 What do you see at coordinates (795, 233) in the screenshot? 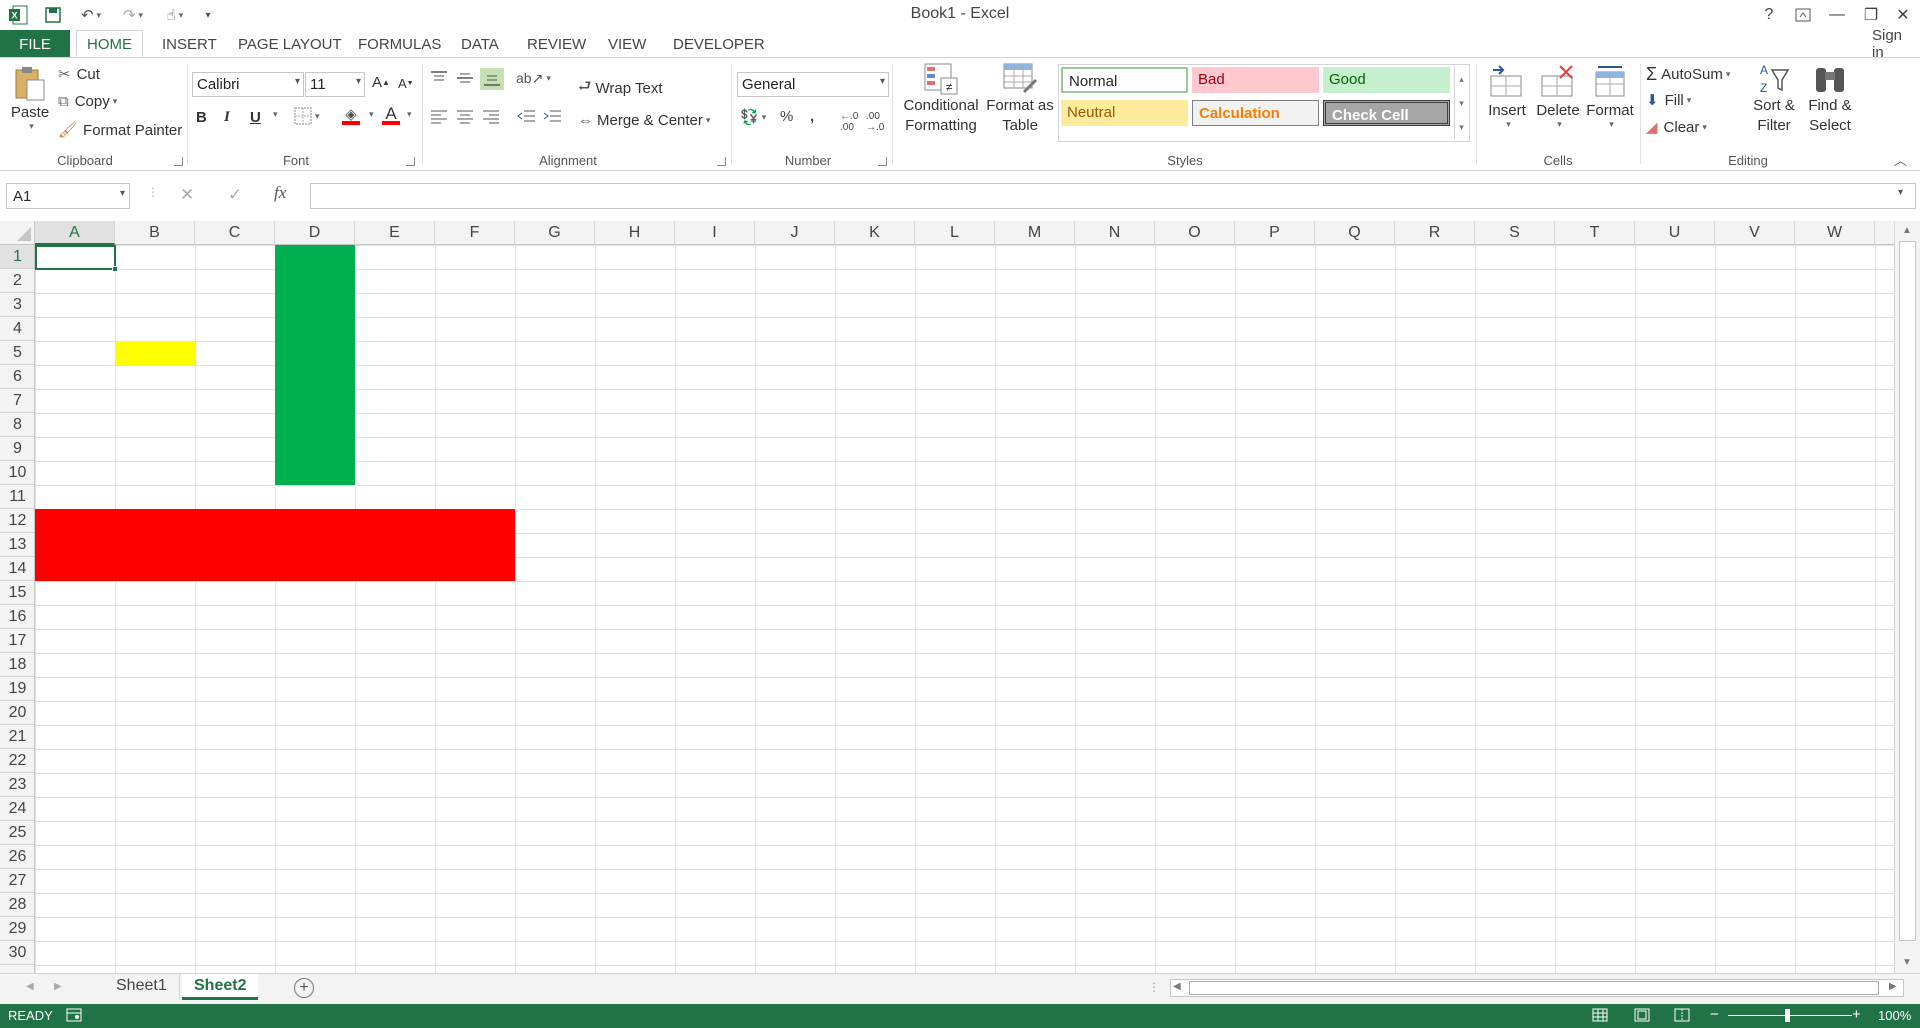
I see `column-header-j: J` at bounding box center [795, 233].